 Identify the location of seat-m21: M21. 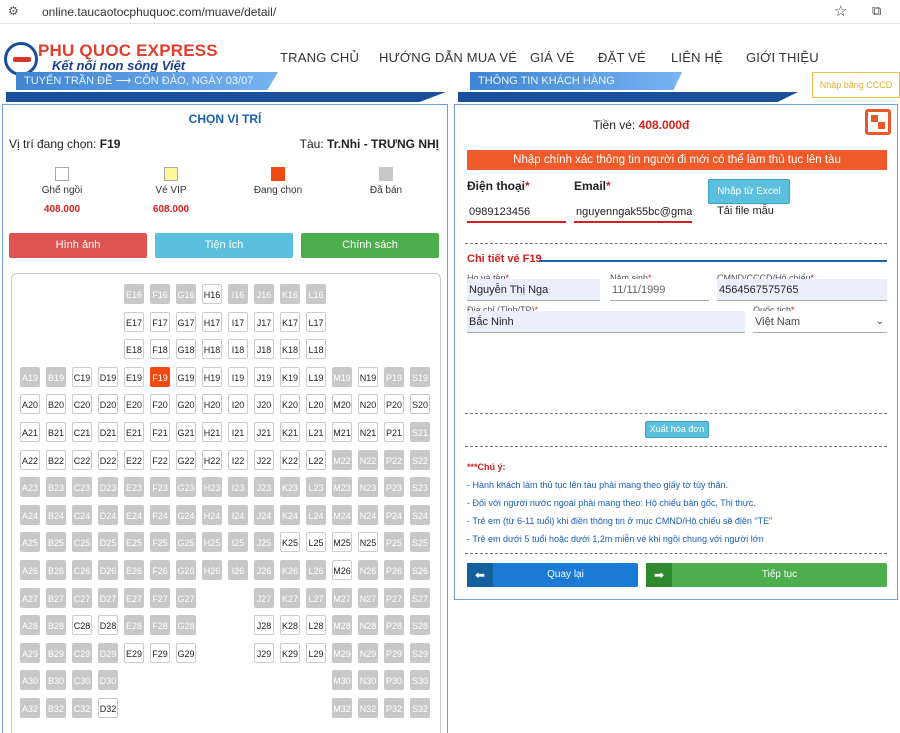
(342, 432).